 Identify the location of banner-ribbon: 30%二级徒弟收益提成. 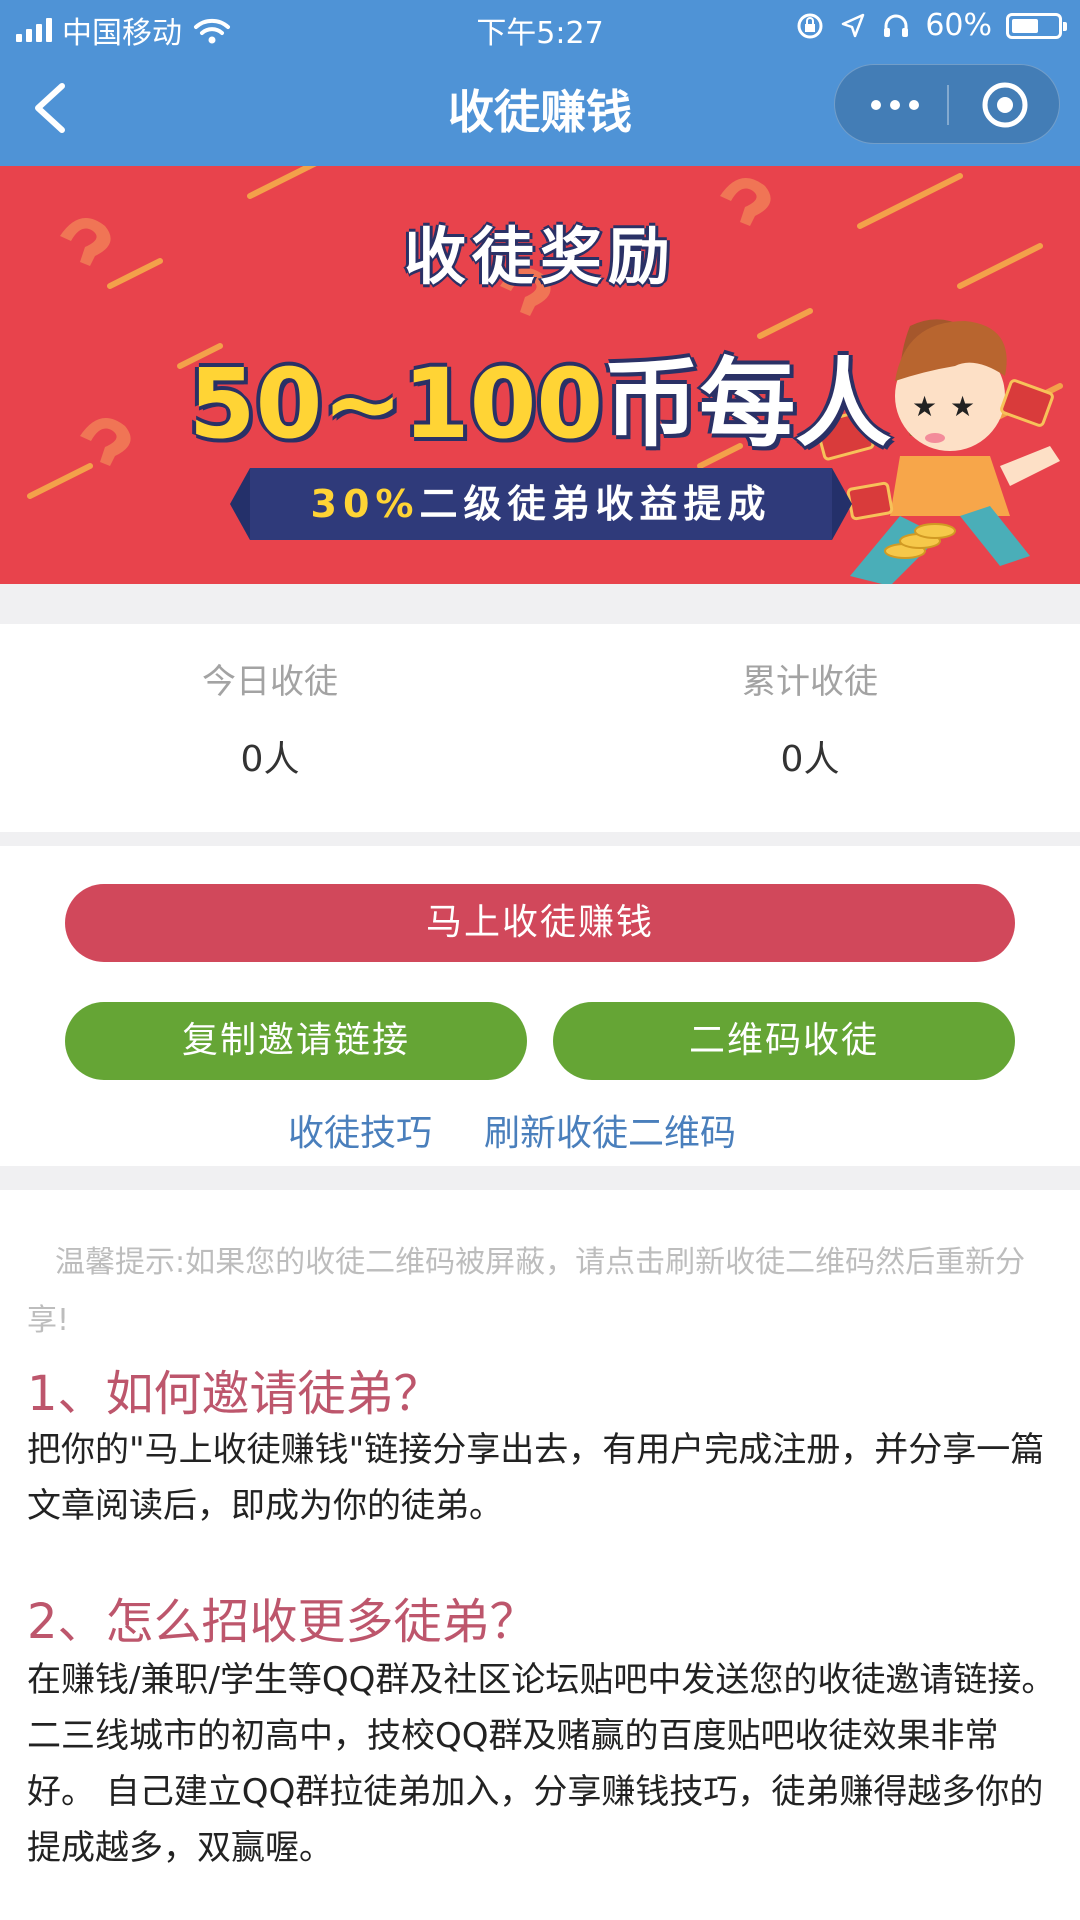
(541, 504).